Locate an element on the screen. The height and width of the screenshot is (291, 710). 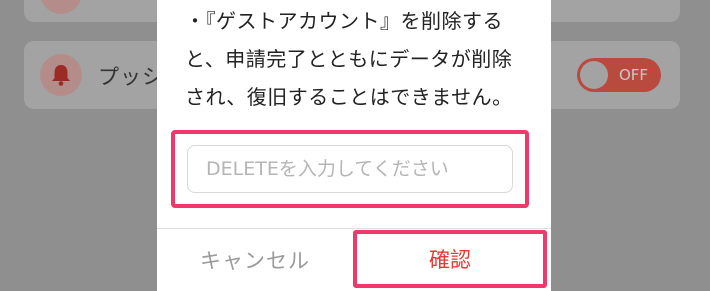
bell-icon-circle is located at coordinates (61, 7).